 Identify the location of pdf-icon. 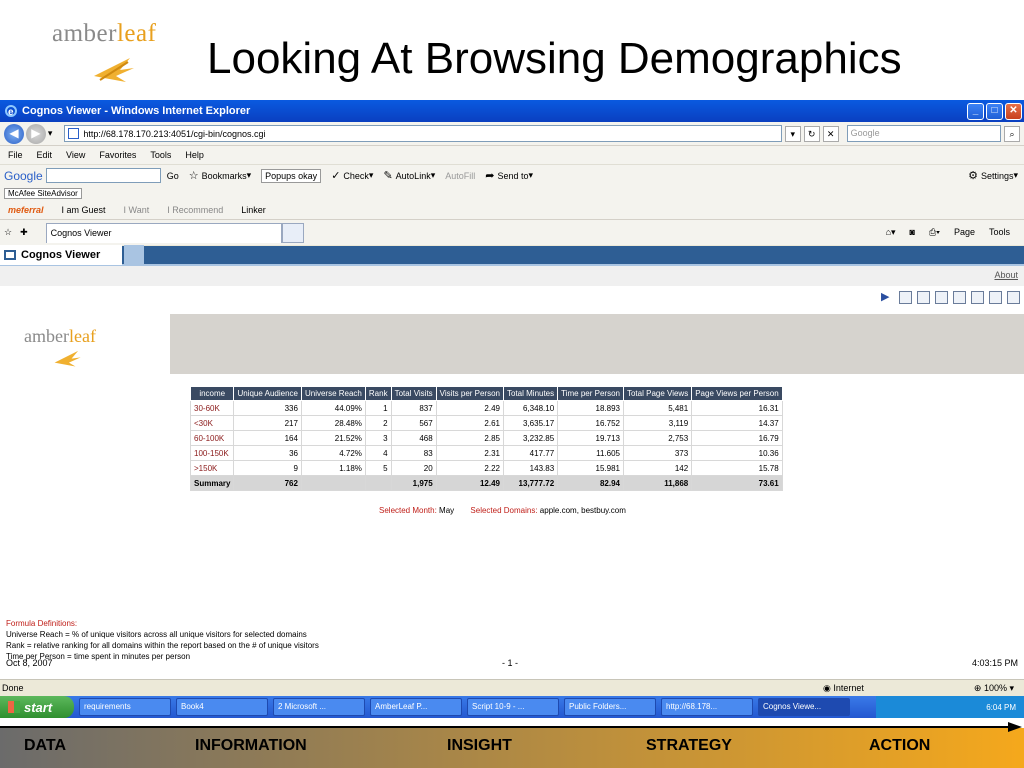
(977, 297).